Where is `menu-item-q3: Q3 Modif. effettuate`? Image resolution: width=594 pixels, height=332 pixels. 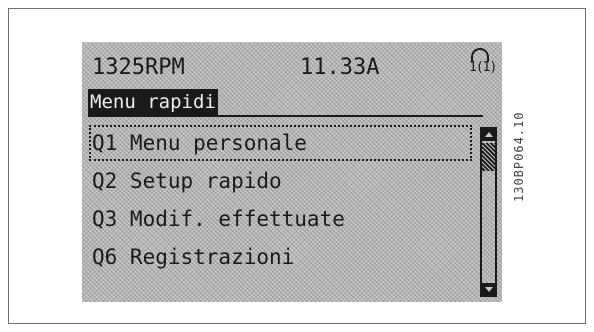 menu-item-q3: Q3 Modif. effettuate is located at coordinates (280, 219).